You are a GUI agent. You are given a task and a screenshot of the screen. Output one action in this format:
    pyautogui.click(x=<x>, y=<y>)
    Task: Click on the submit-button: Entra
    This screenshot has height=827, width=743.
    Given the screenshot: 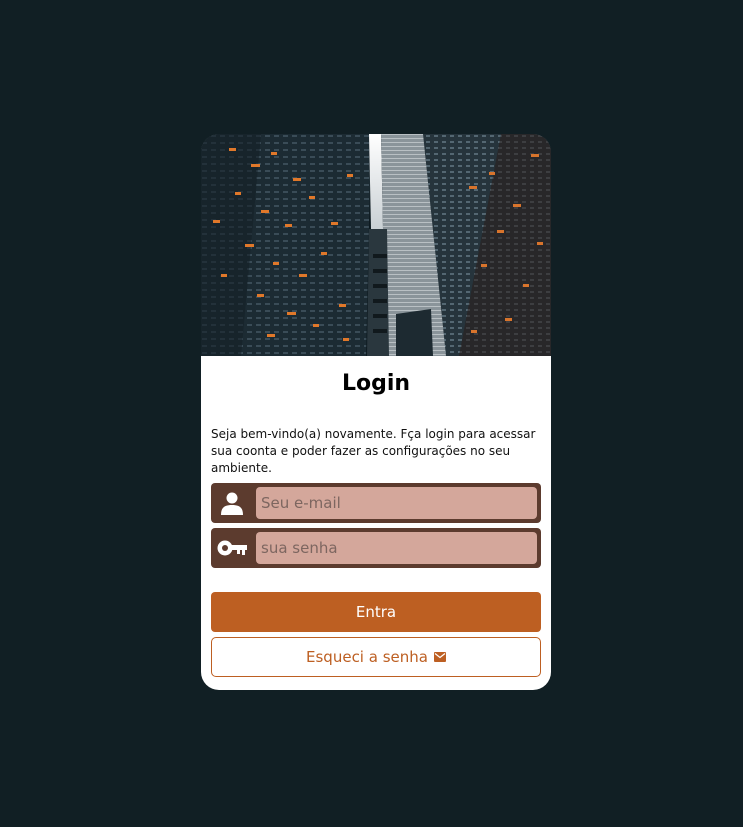 What is the action you would take?
    pyautogui.click(x=376, y=612)
    